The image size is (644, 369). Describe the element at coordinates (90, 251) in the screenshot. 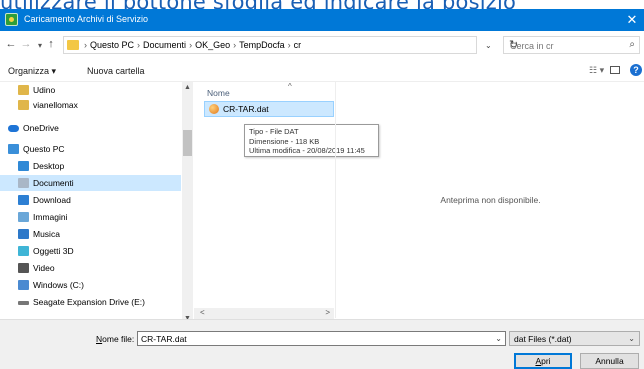

I see `sidebar-item: Oggetti 3D` at that location.